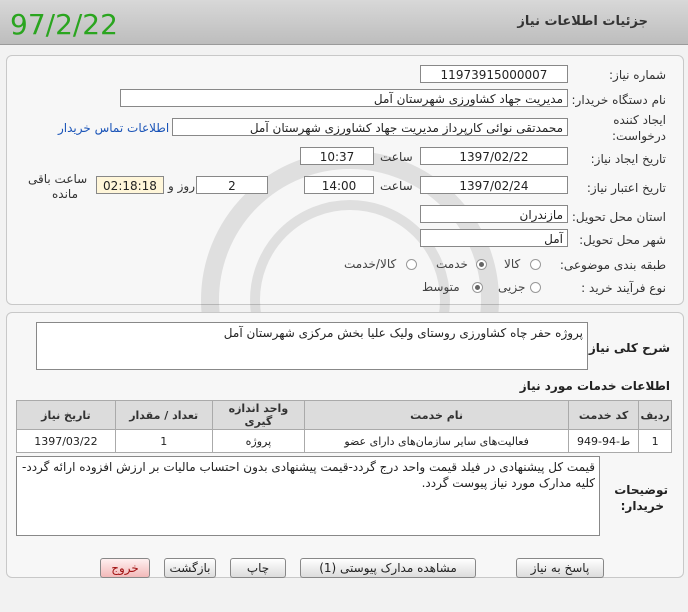 The width and height of the screenshot is (688, 612). What do you see at coordinates (258, 415) in the screenshot?
I see `col-unit: واحد اندازه گیری` at bounding box center [258, 415].